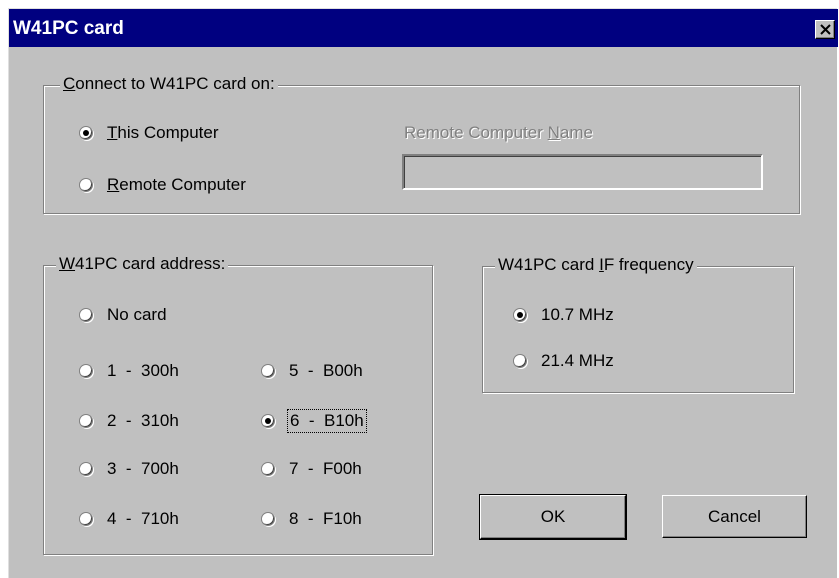  I want to click on address-group-legend: W41PC card address:, so click(142, 264).